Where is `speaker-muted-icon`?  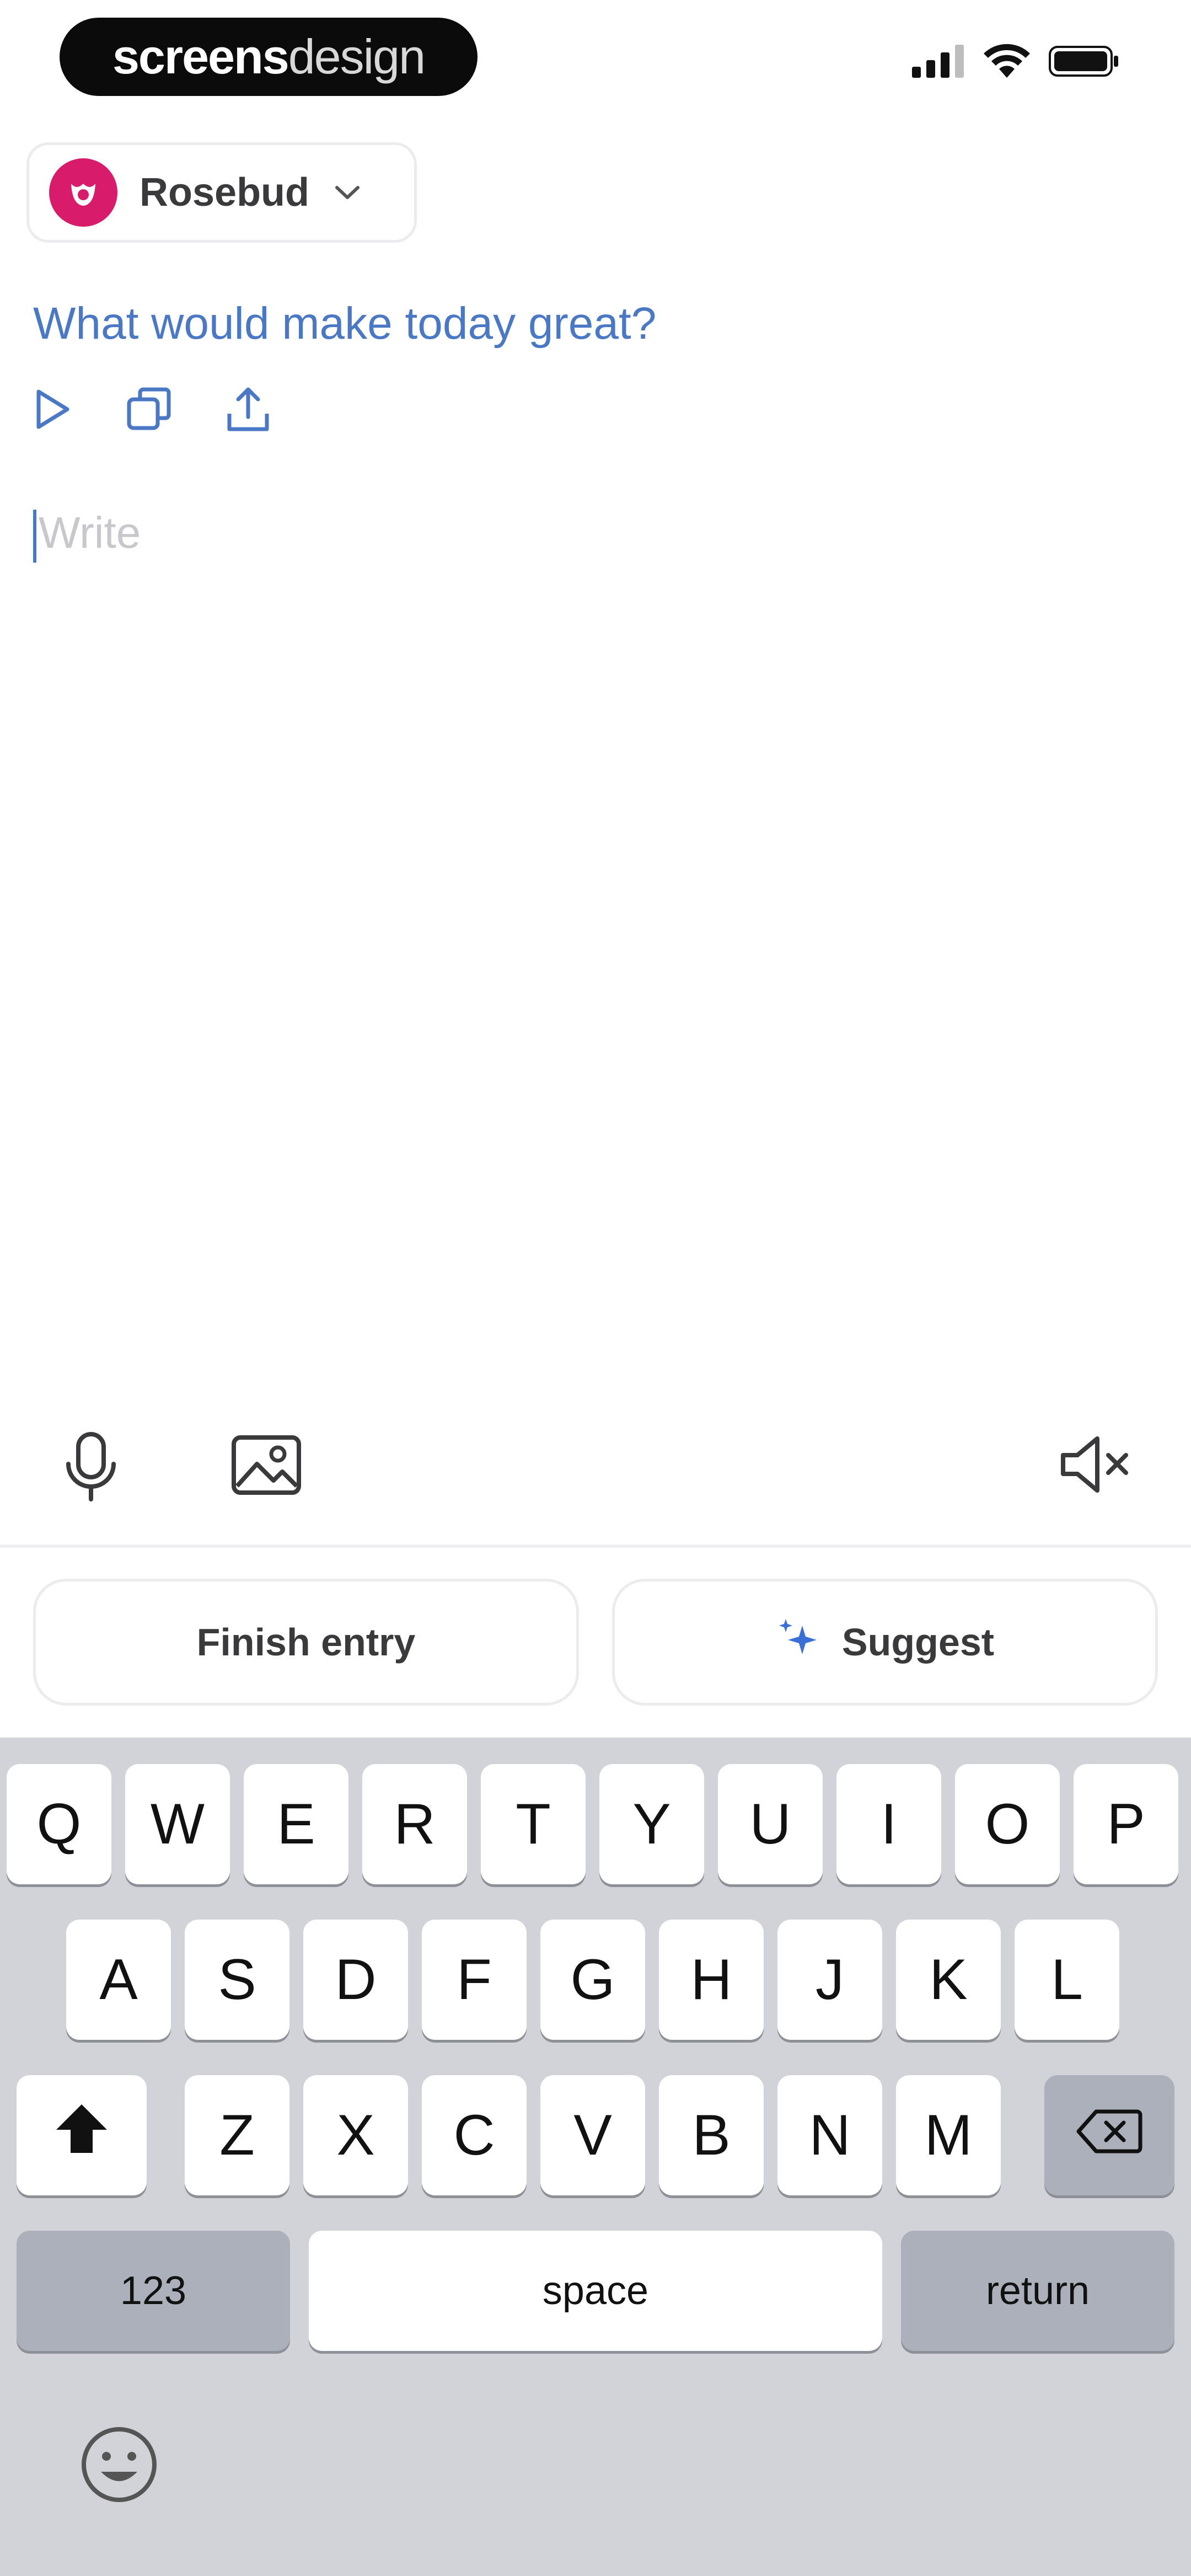 speaker-muted-icon is located at coordinates (1094, 1466).